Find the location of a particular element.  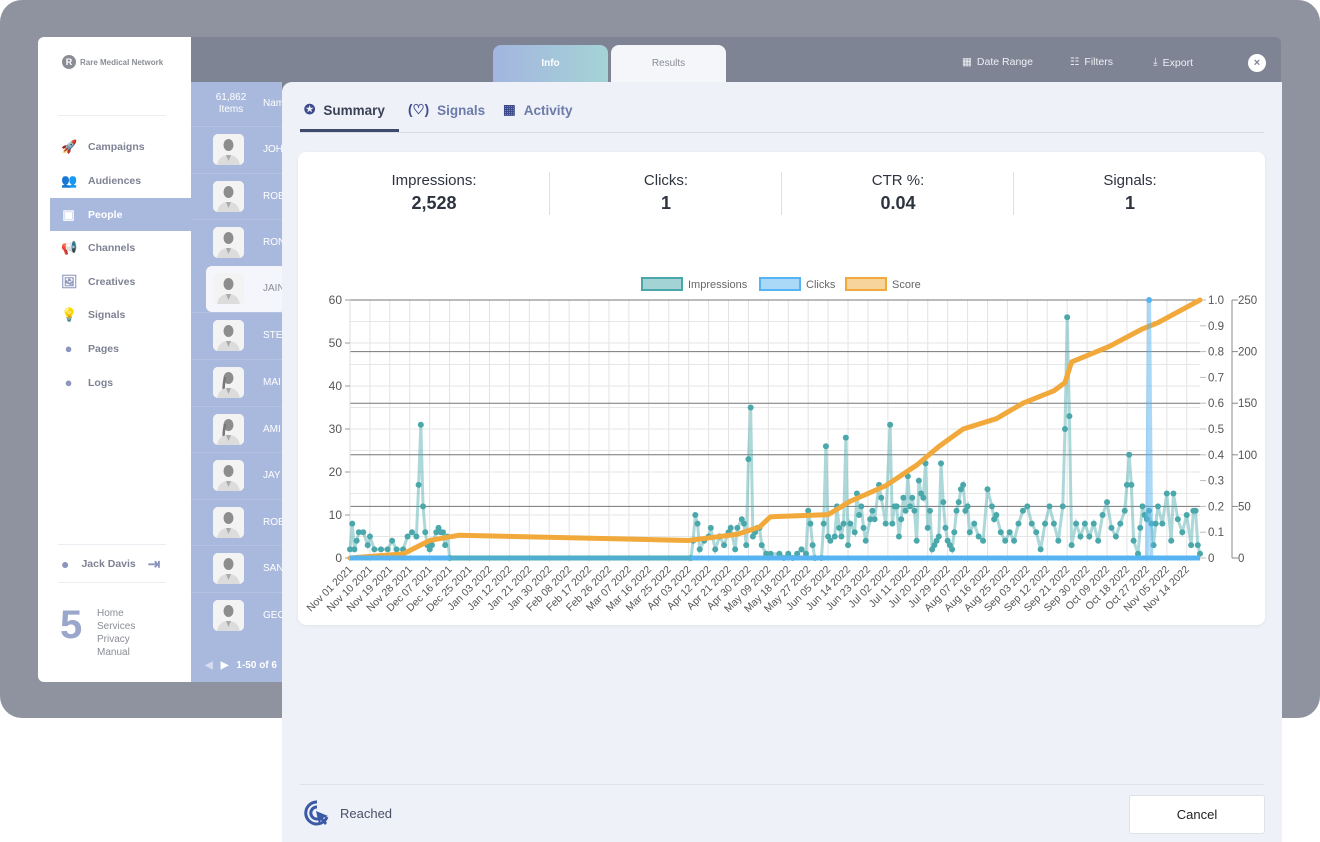

sidebar-item-label: Channels is located at coordinates (112, 247).